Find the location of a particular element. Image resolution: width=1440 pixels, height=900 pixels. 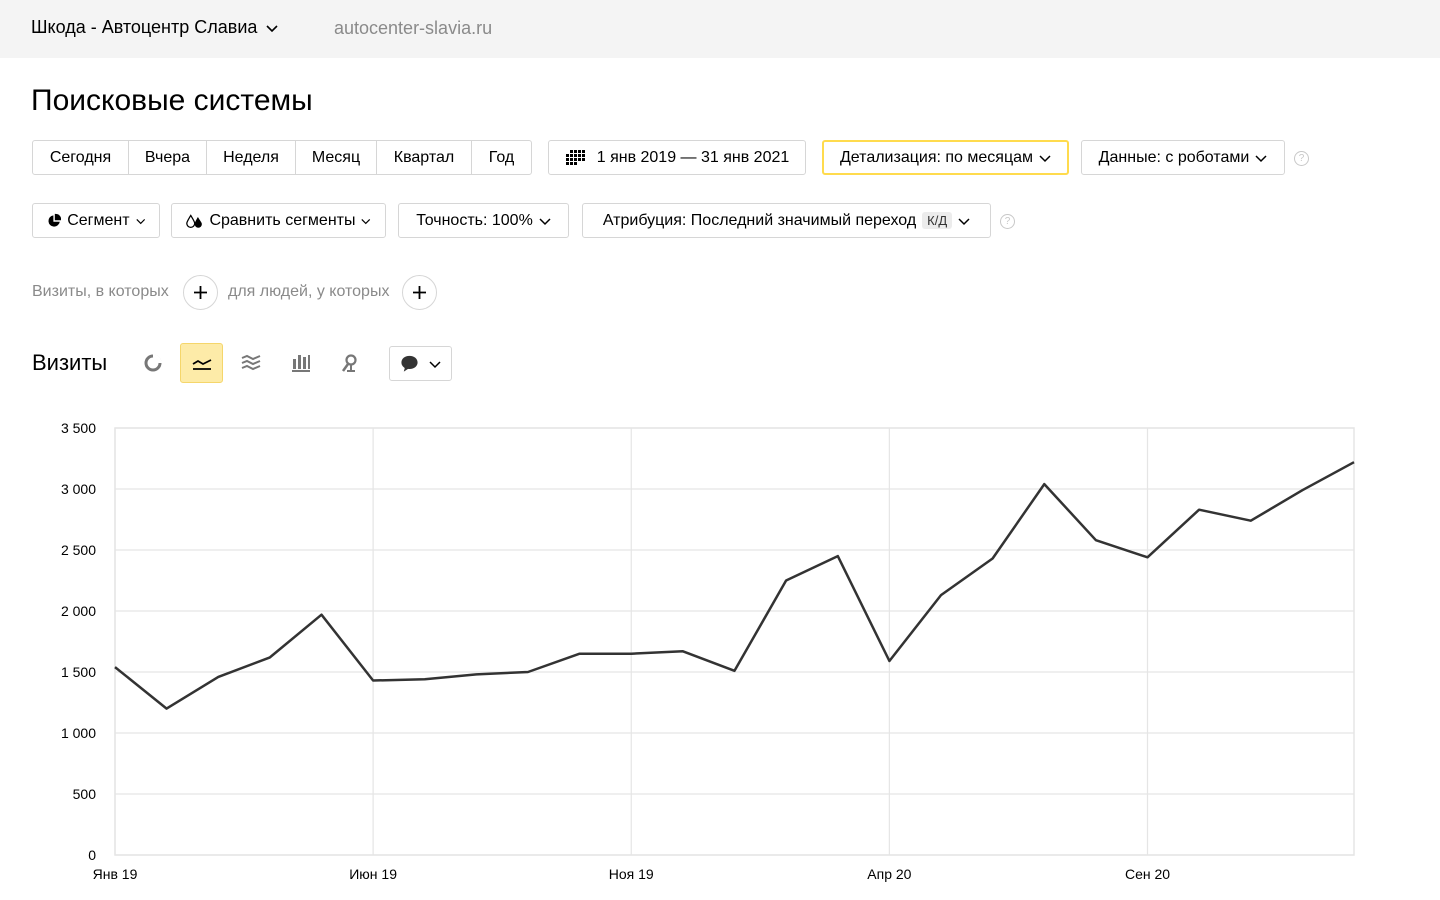

add-people-condition-button is located at coordinates (419, 292).